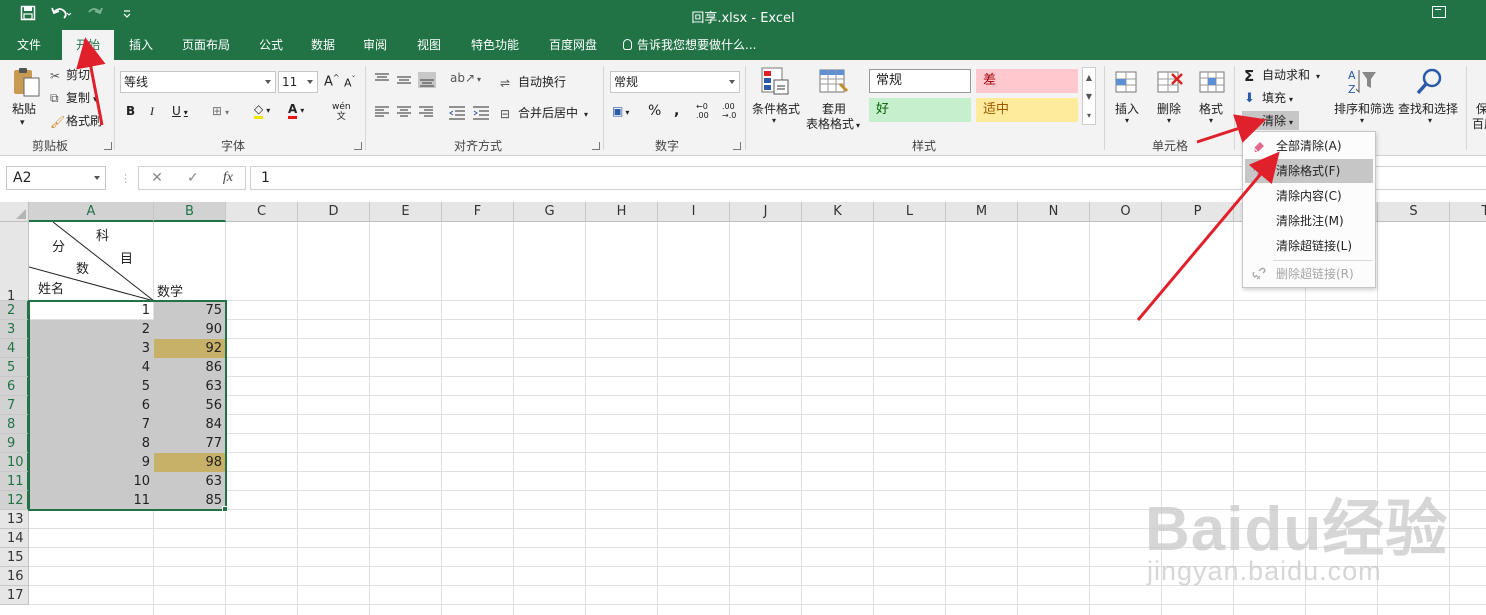  What do you see at coordinates (14, 519) in the screenshot?
I see `row-header-13: 13` at bounding box center [14, 519].